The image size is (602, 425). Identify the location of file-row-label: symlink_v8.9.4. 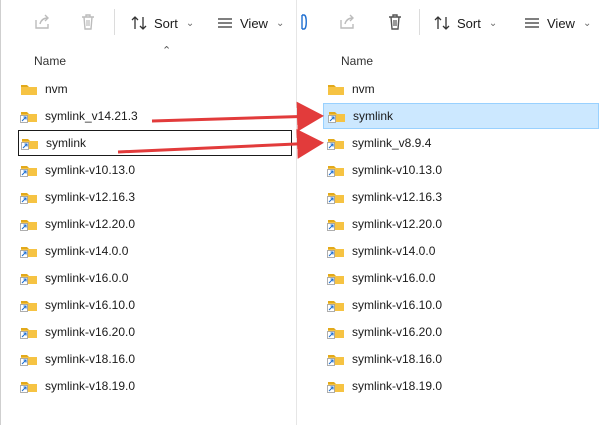
(392, 143).